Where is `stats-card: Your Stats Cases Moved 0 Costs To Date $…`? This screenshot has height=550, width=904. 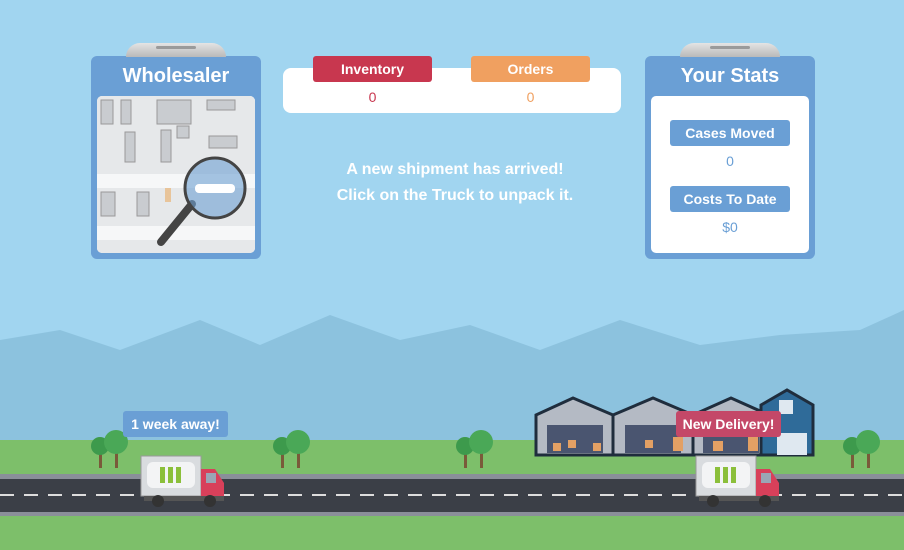 stats-card: Your Stats Cases Moved 0 Costs To Date $… is located at coordinates (730, 151).